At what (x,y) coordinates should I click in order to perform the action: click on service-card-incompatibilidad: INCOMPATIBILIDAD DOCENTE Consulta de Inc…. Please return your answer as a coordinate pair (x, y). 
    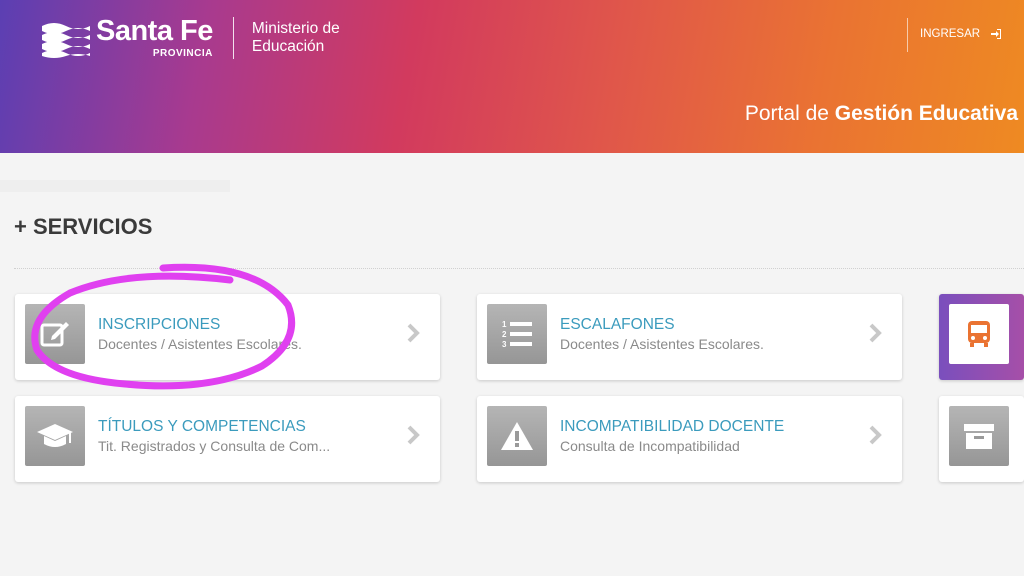
    Looking at the image, I should click on (689, 439).